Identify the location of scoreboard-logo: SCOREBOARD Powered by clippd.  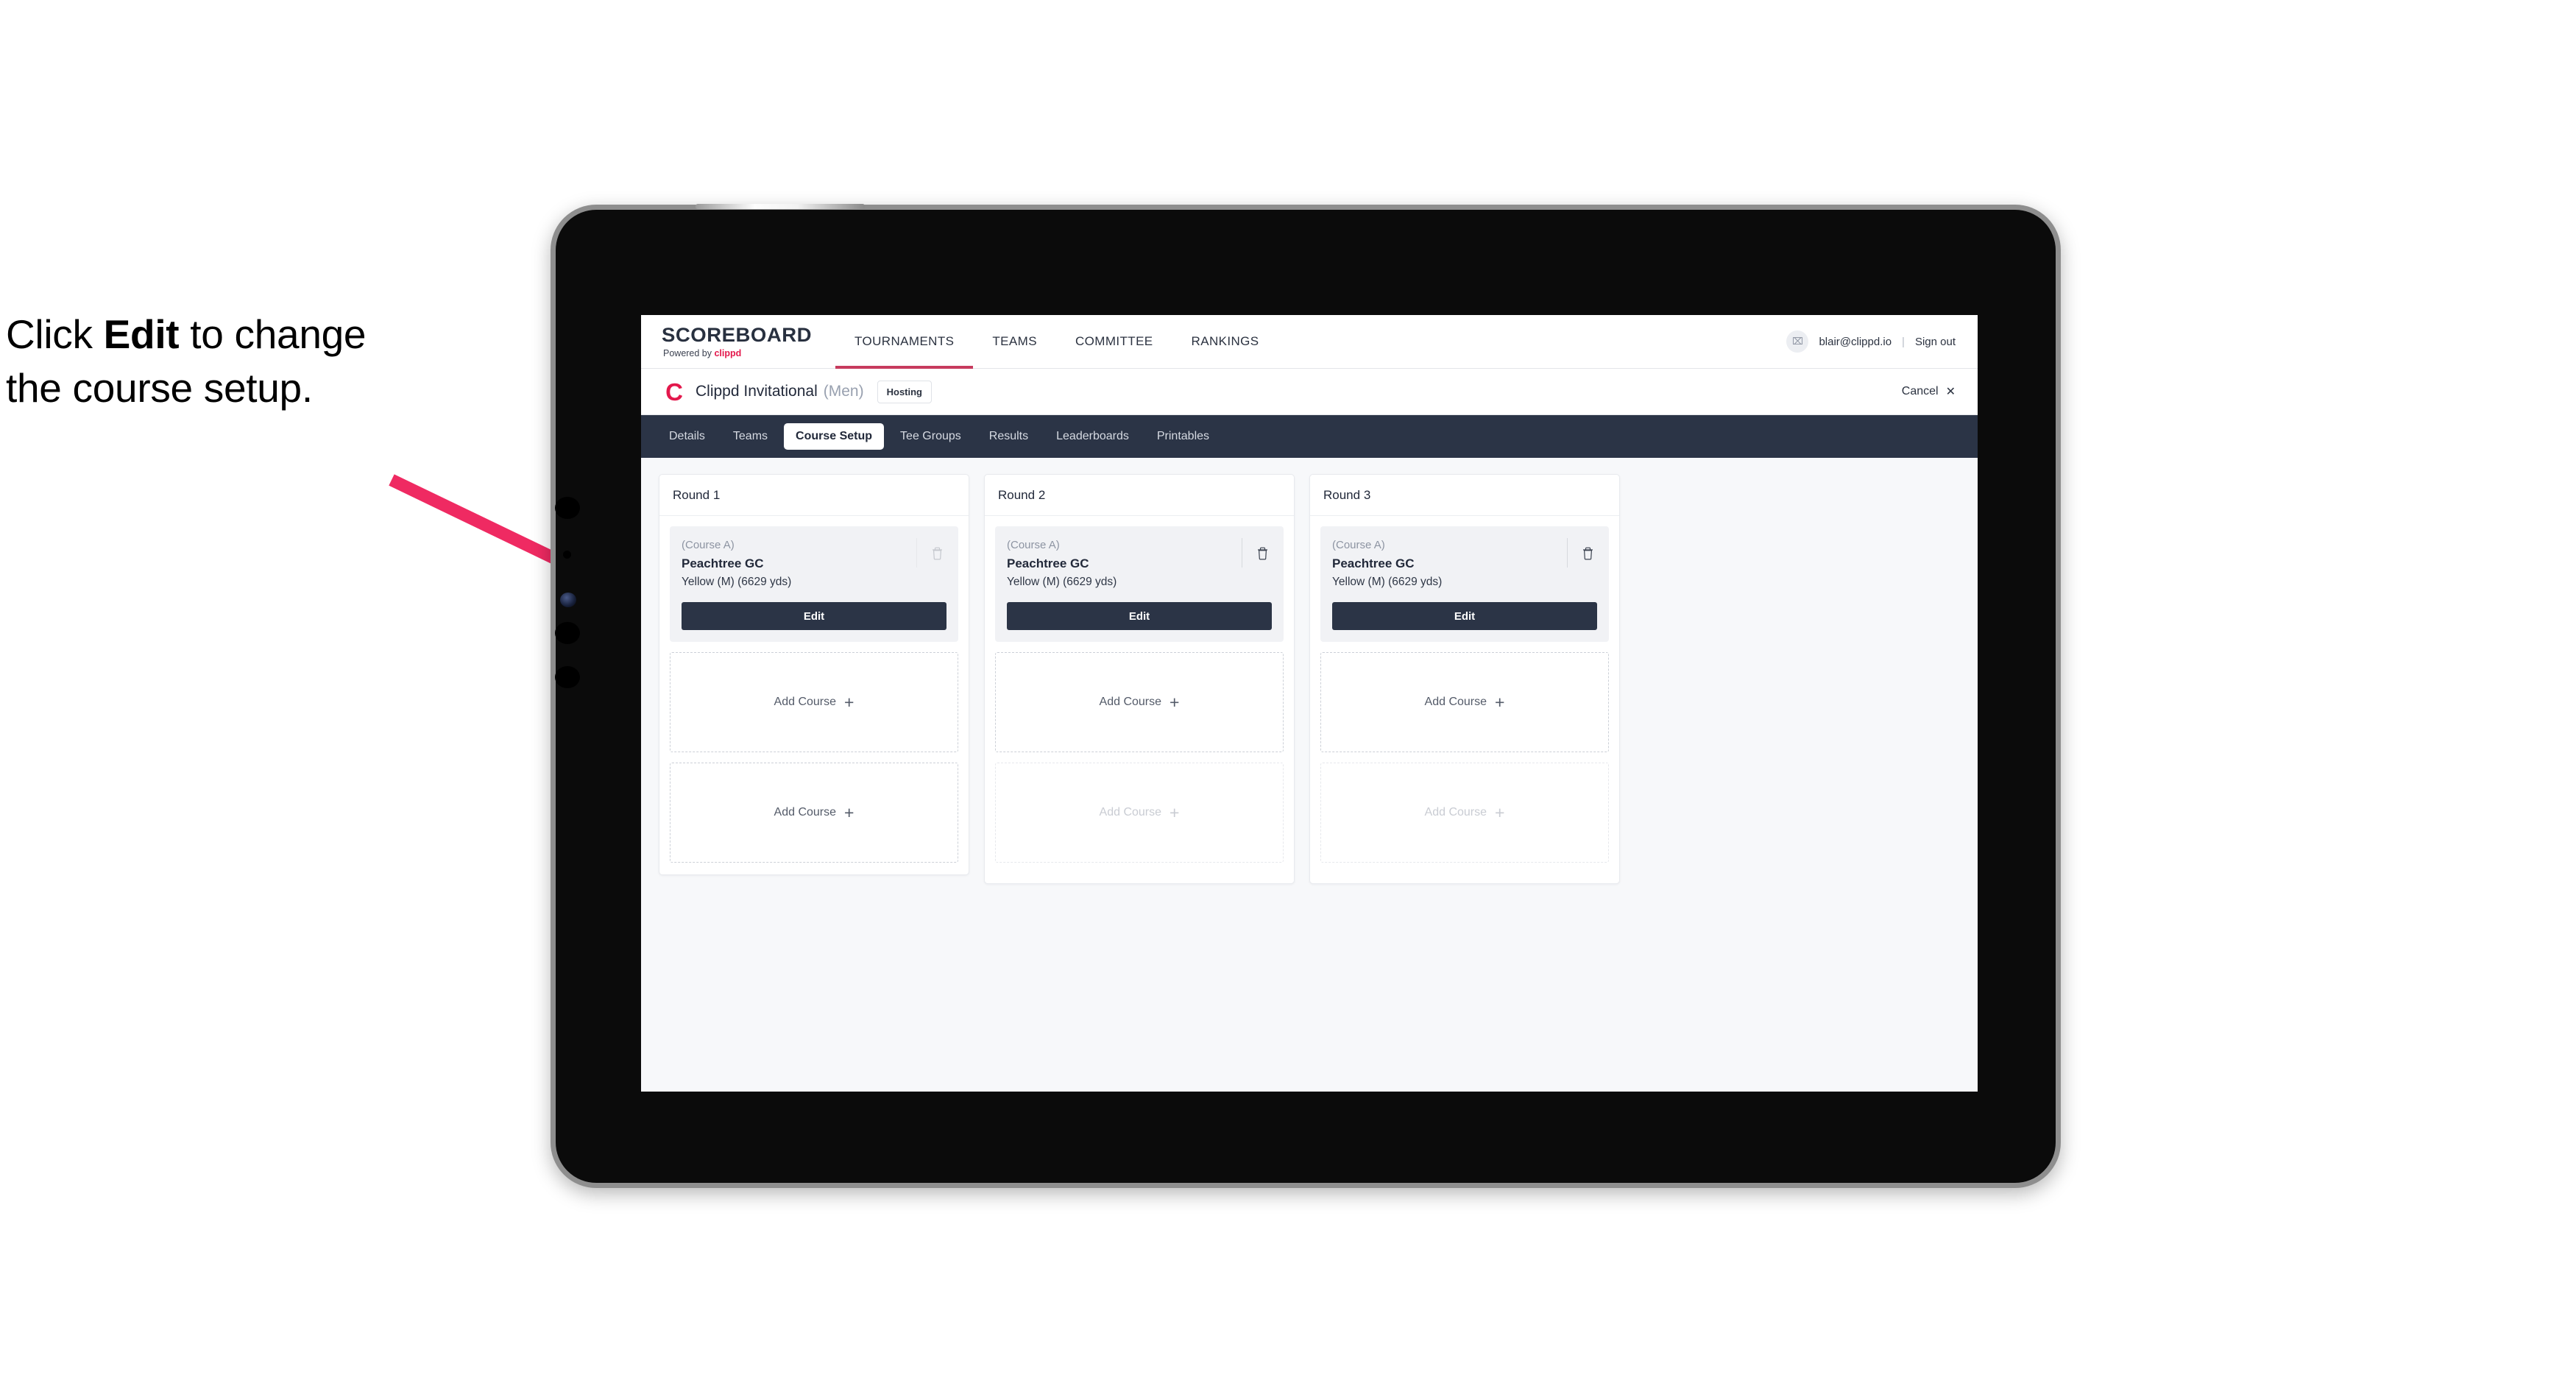
(738, 342).